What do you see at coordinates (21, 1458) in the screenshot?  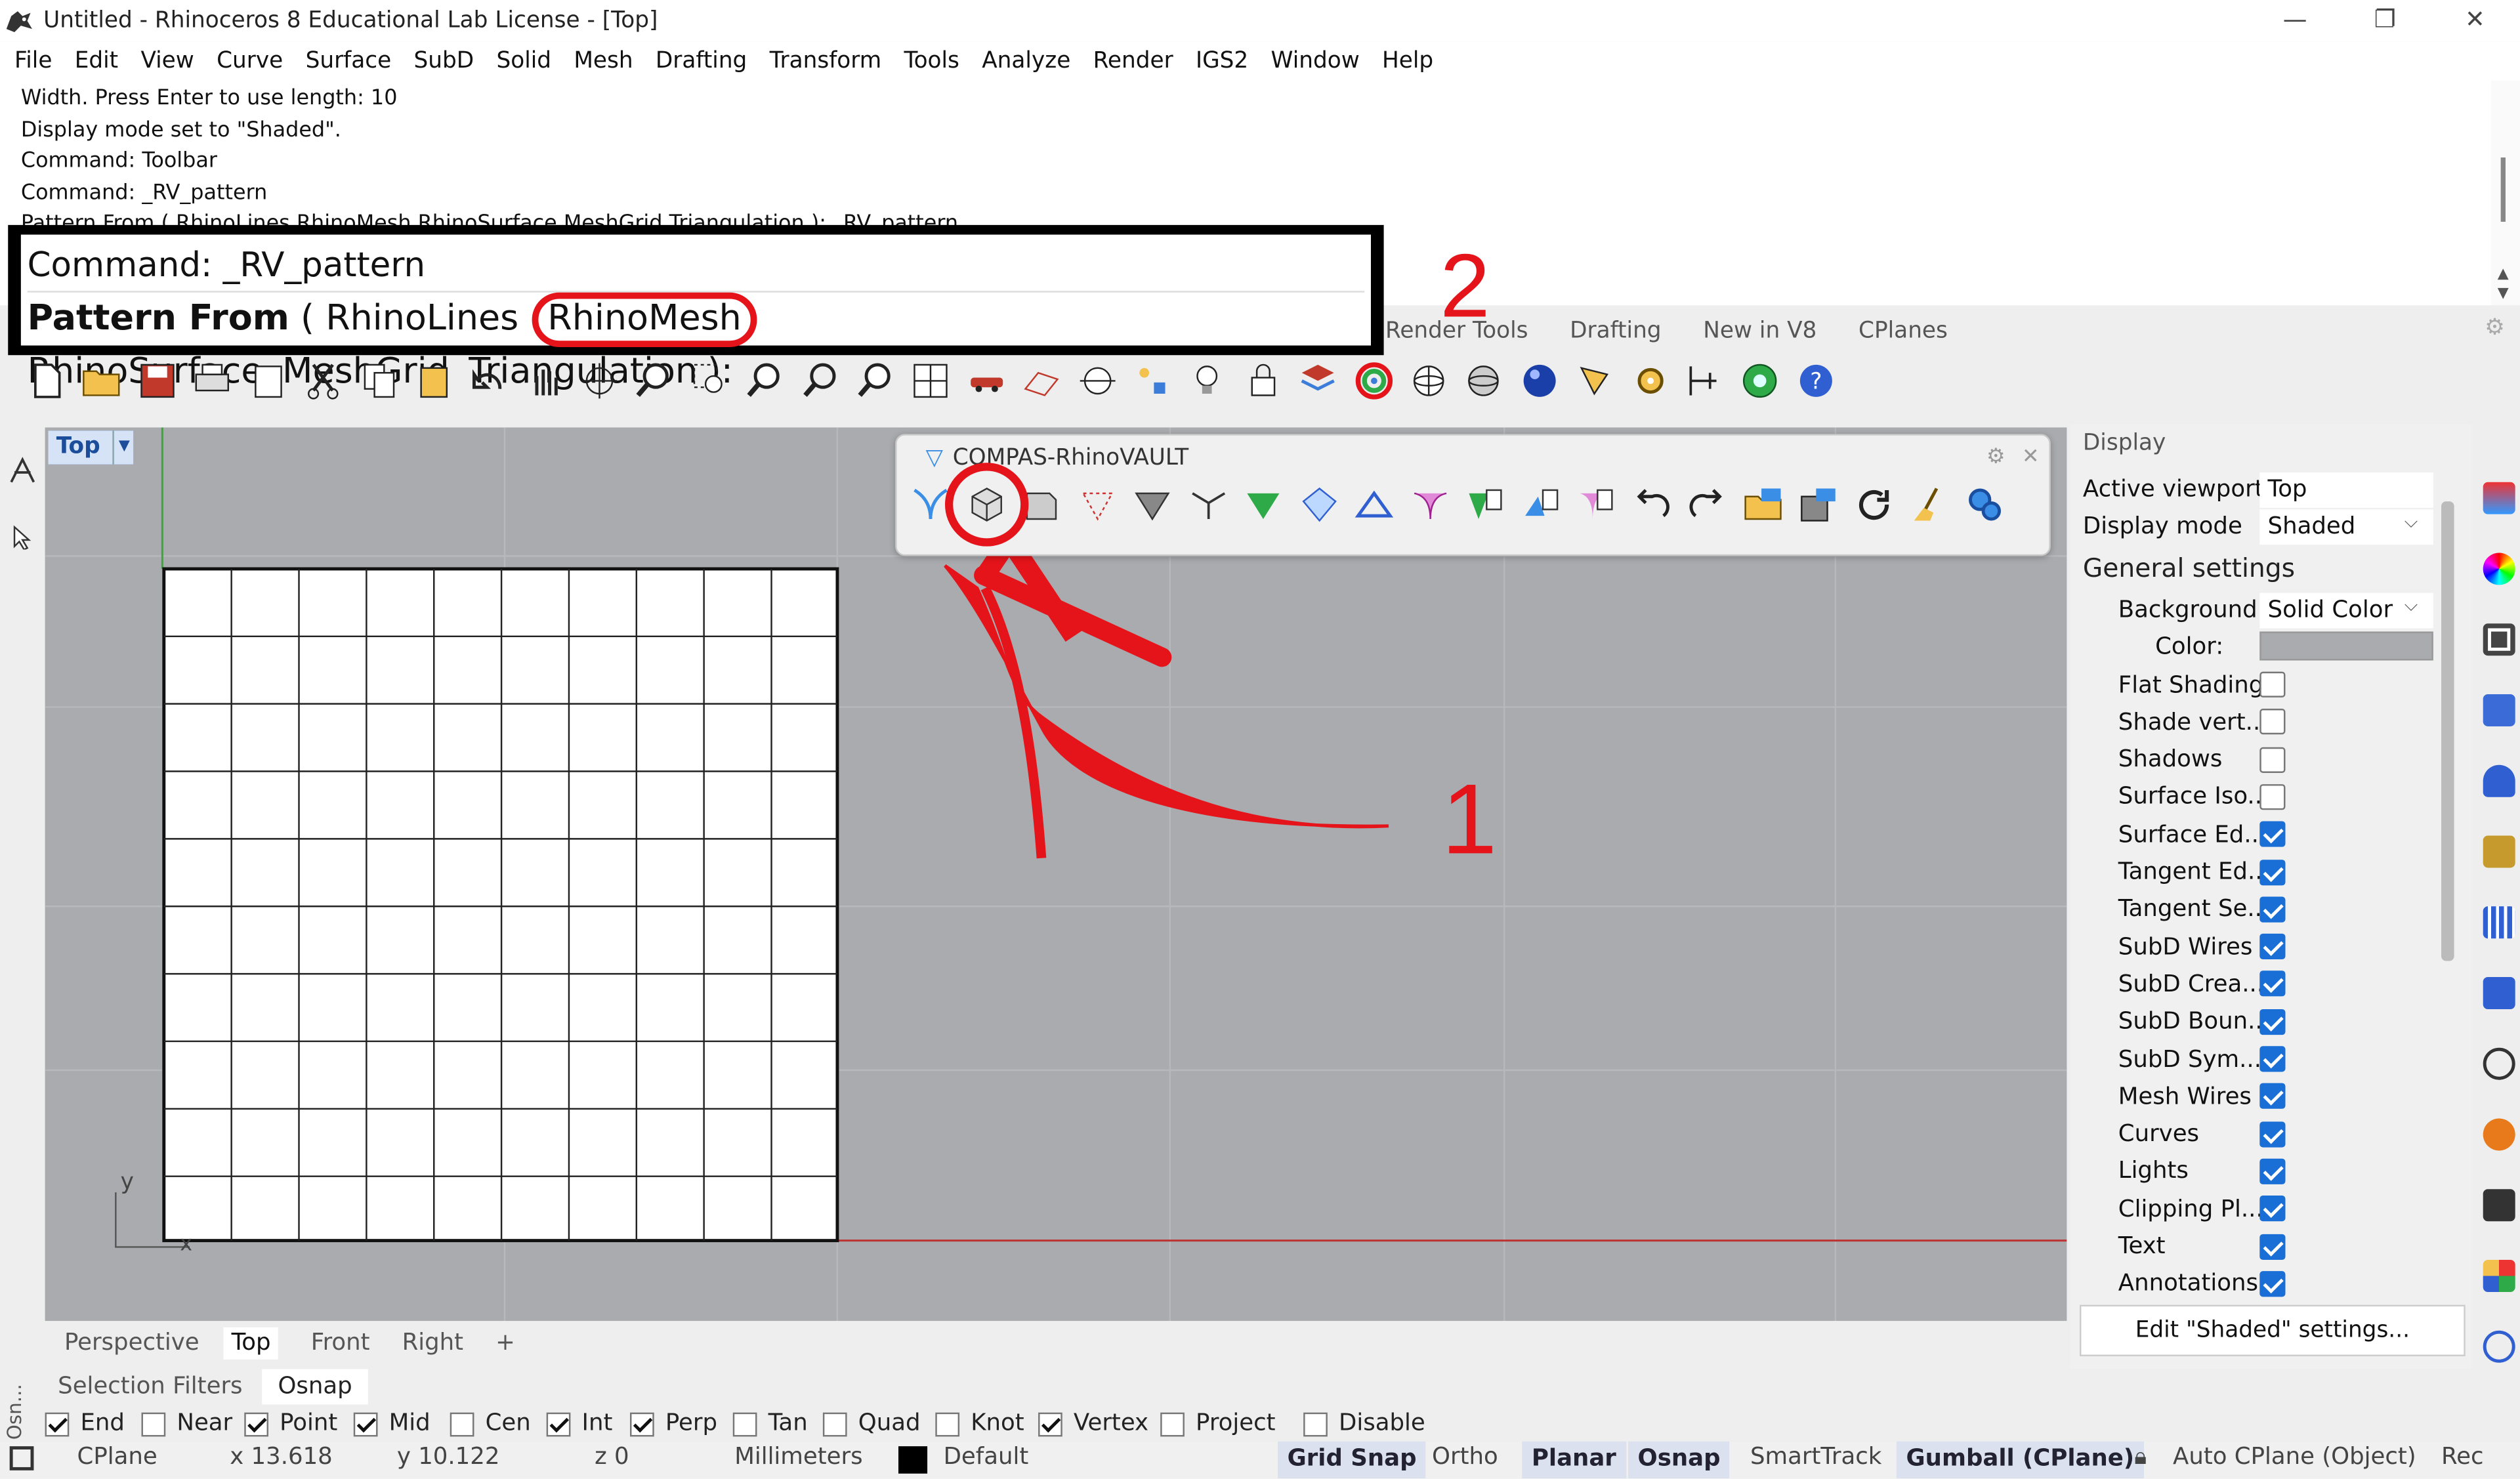 I see `layout-toggle-icon` at bounding box center [21, 1458].